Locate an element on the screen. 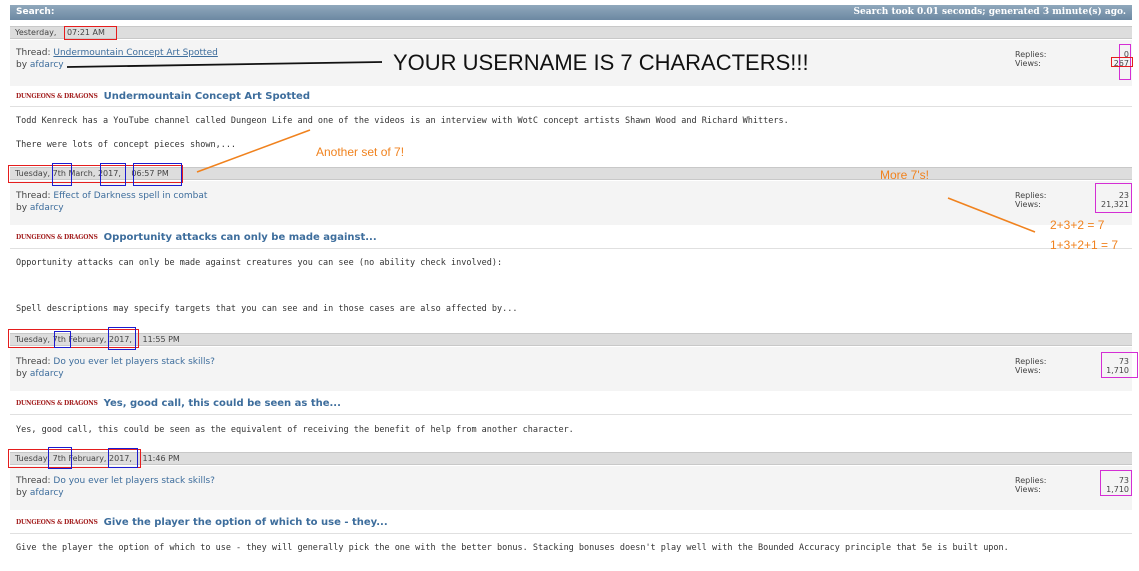 This screenshot has height=571, width=1139. annotation-sum-2: 1+3+2+1 = 7 is located at coordinates (1084, 245).